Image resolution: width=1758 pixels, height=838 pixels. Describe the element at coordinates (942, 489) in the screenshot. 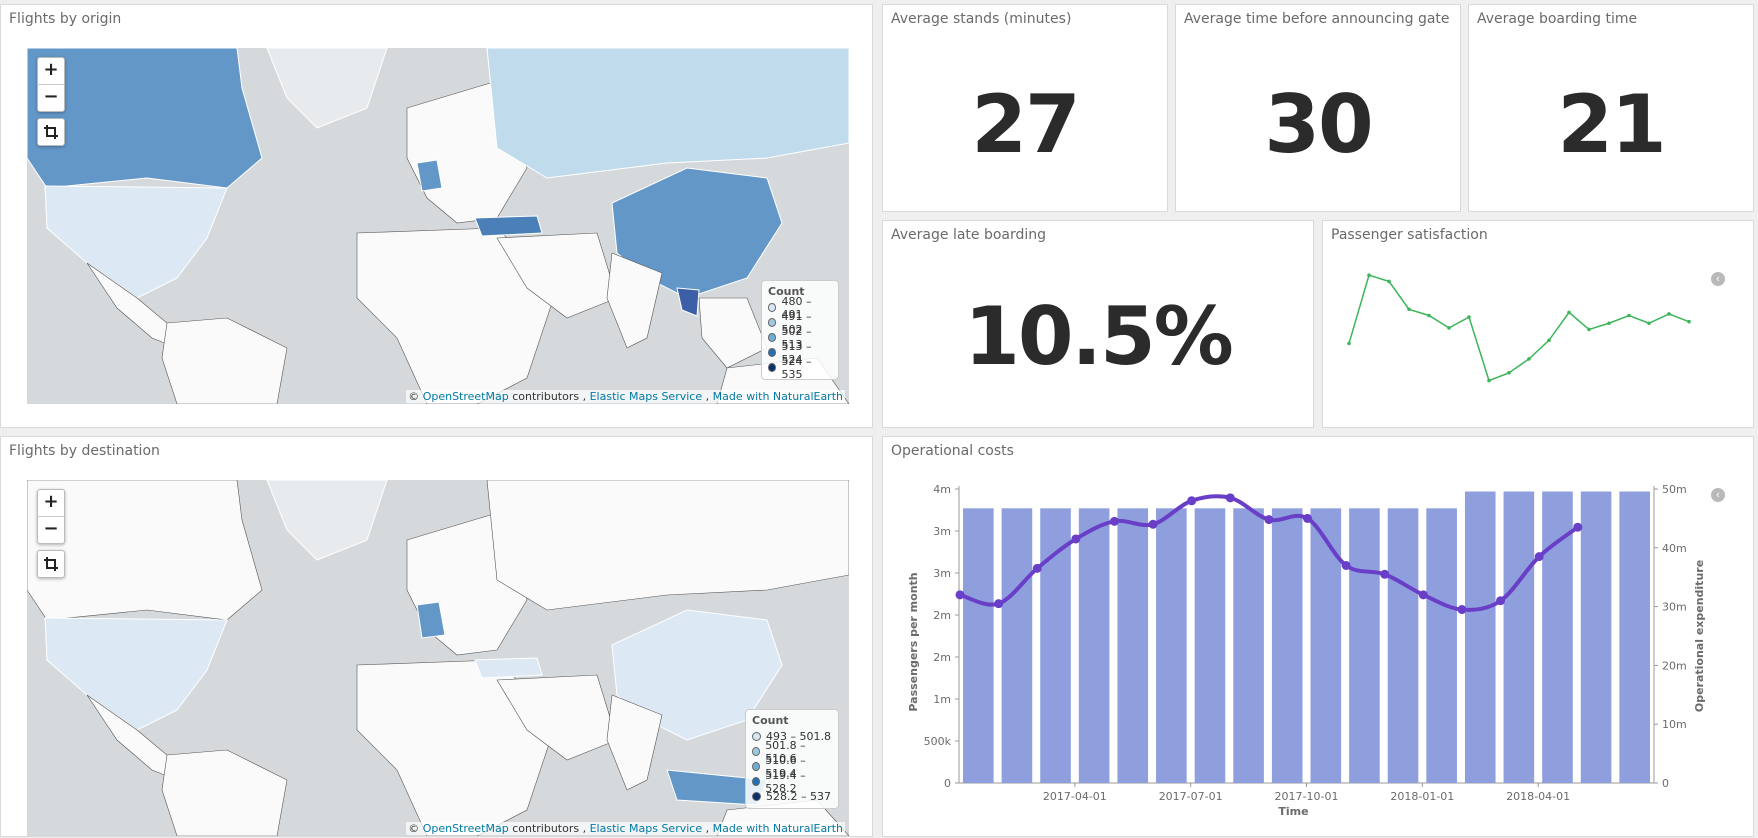

I see `y-tick-label: 4m` at that location.